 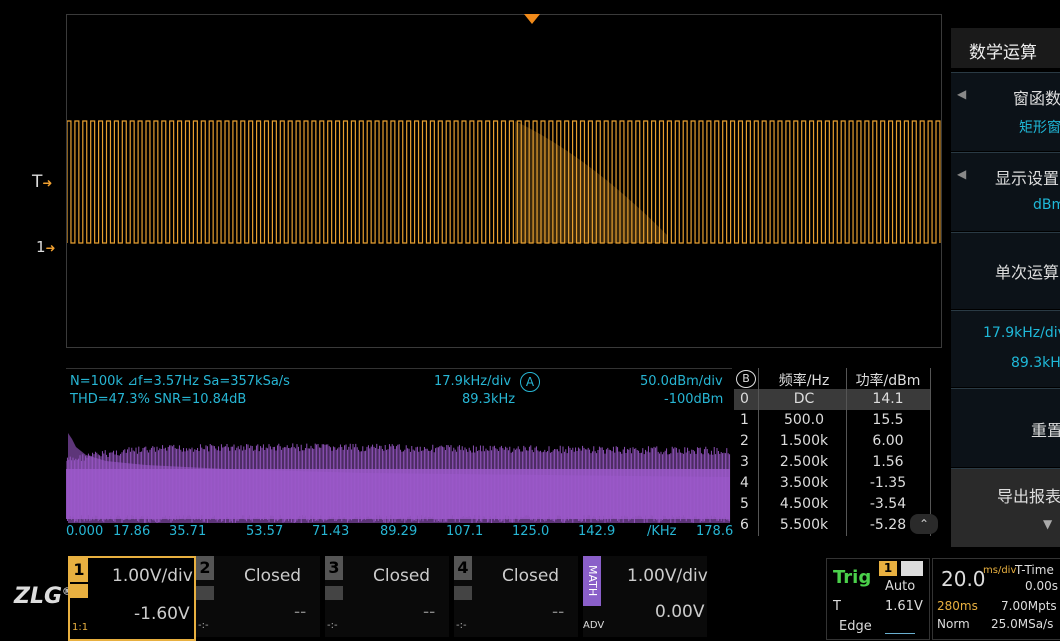 I want to click on table-header: B 频率/Hz 功率/dBm, so click(x=832, y=378).